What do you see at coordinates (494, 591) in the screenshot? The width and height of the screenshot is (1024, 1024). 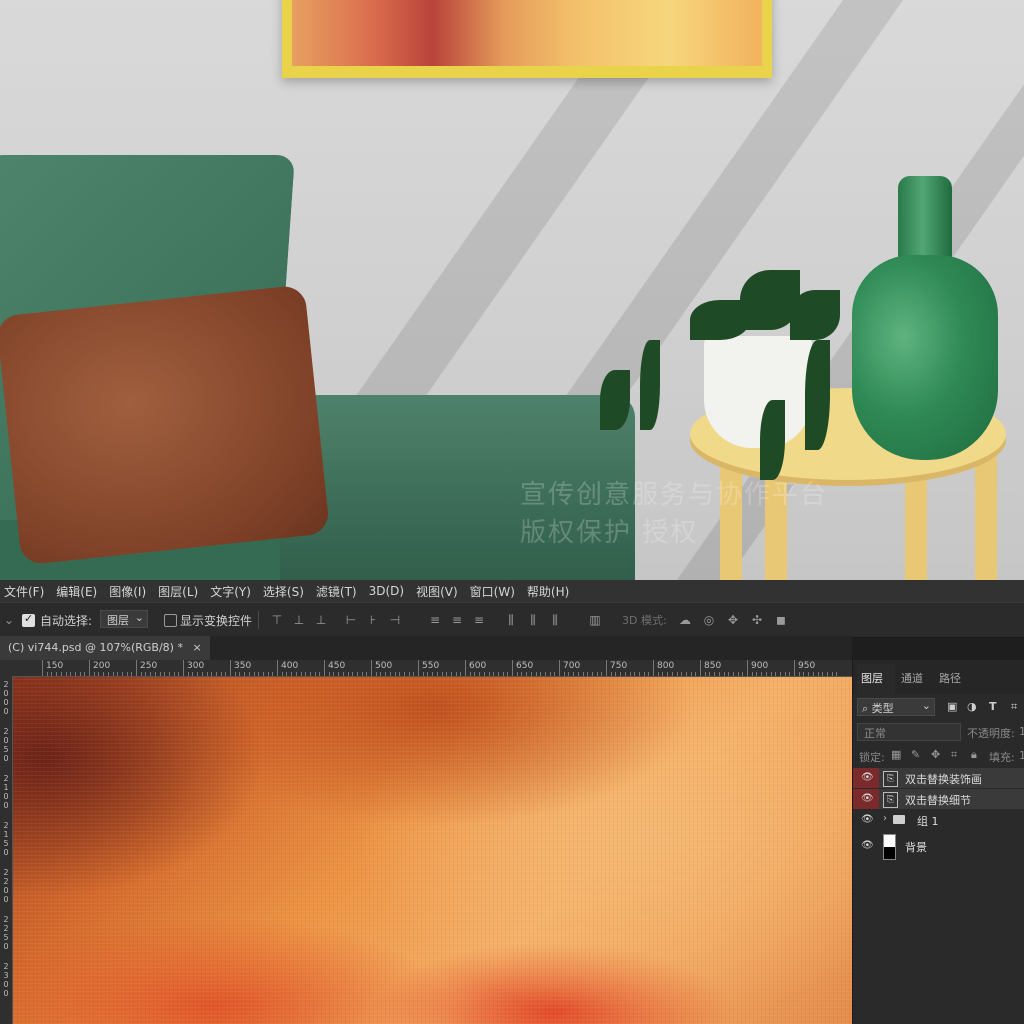 I see `menu-window: 窗口(W)` at bounding box center [494, 591].